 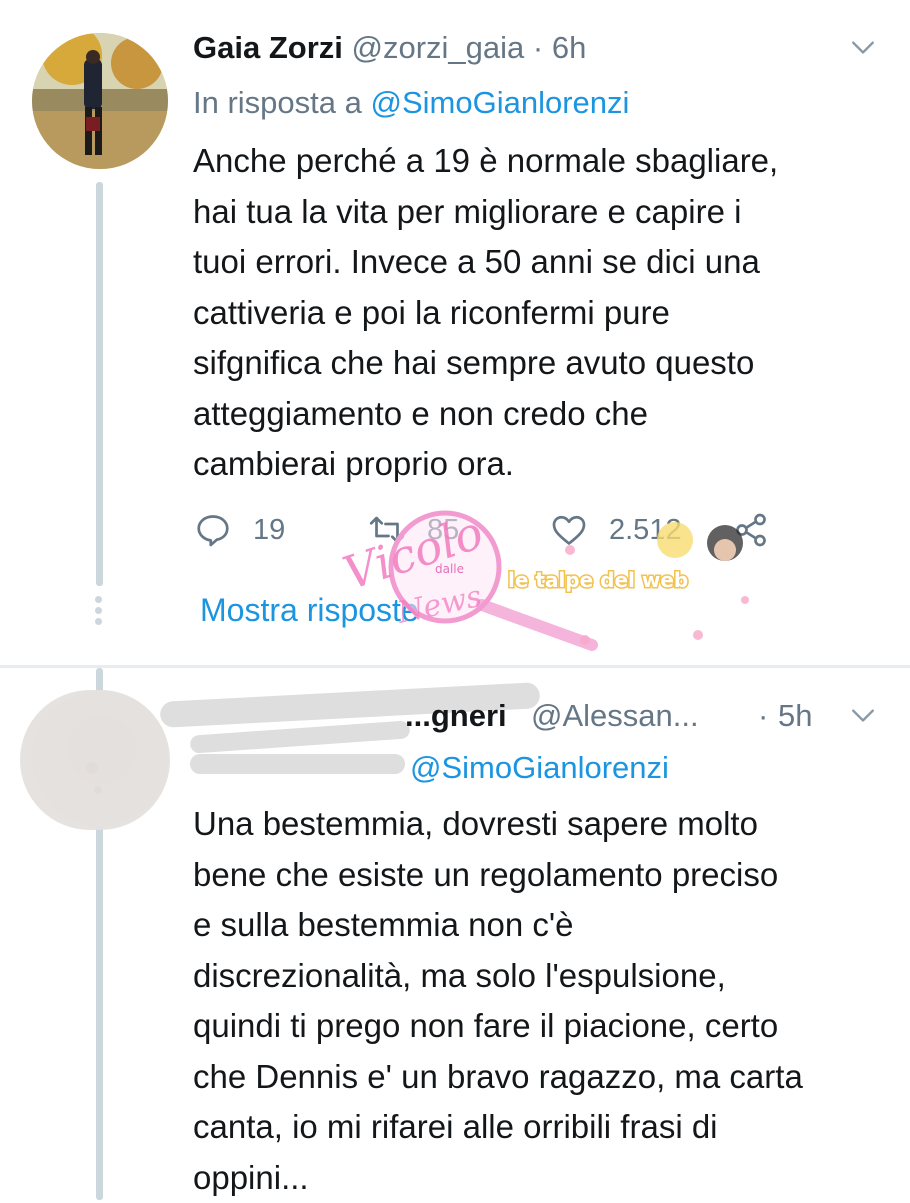 What do you see at coordinates (538, 530) in the screenshot?
I see `tweet-actions: 19 85 2.512` at bounding box center [538, 530].